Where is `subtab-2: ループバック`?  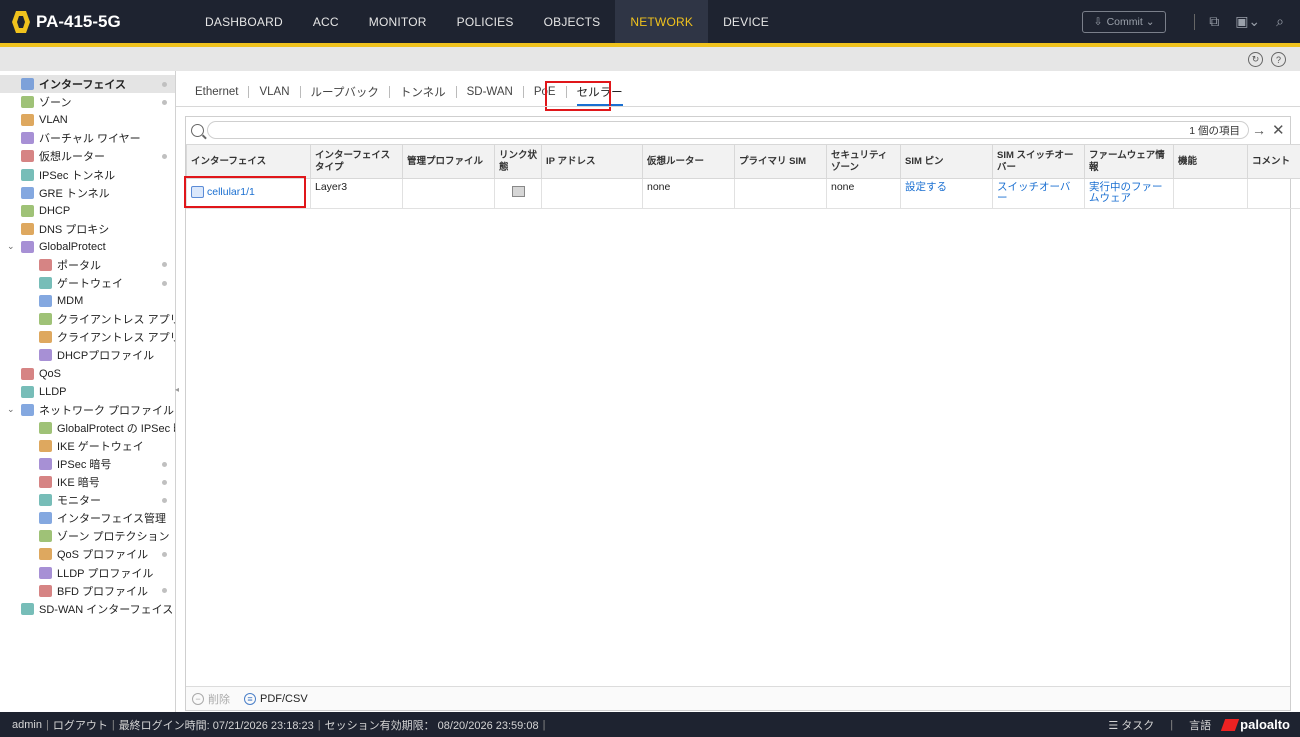
subtab-2: ループバック is located at coordinates (345, 92).